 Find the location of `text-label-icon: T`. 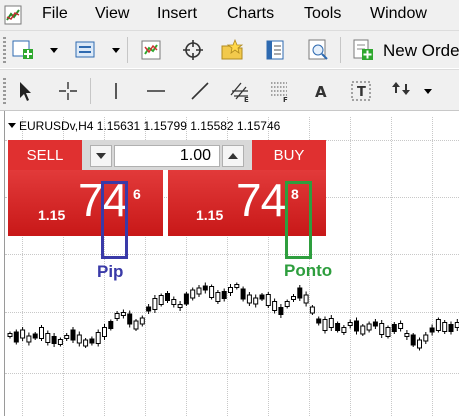

text-label-icon: T is located at coordinates (361, 91).